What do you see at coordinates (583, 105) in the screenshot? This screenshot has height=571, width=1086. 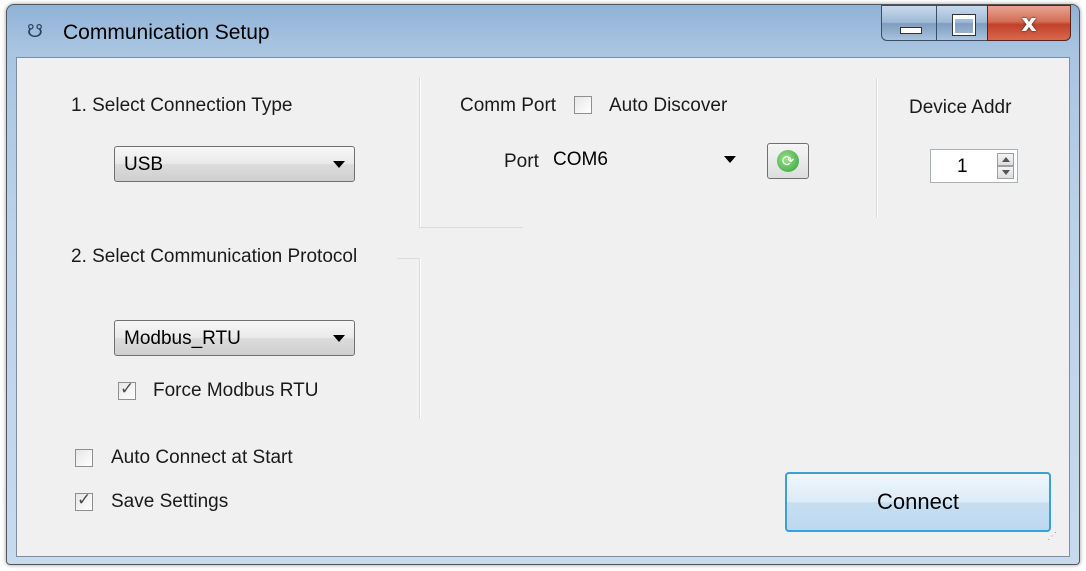 I see `auto-discover-checkbox` at bounding box center [583, 105].